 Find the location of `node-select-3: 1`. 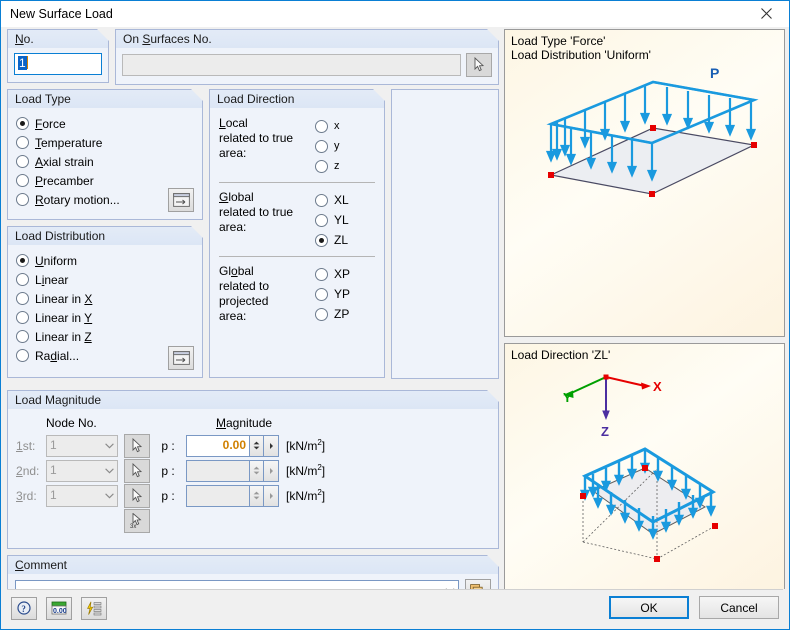

node-select-3: 1 is located at coordinates (82, 495).